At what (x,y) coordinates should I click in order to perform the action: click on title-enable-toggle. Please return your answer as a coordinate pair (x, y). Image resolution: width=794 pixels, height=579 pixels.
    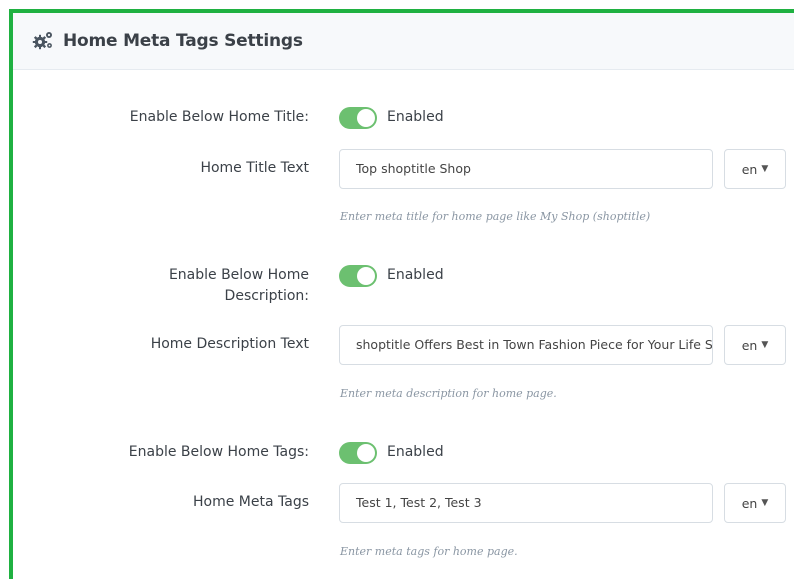
    Looking at the image, I should click on (358, 118).